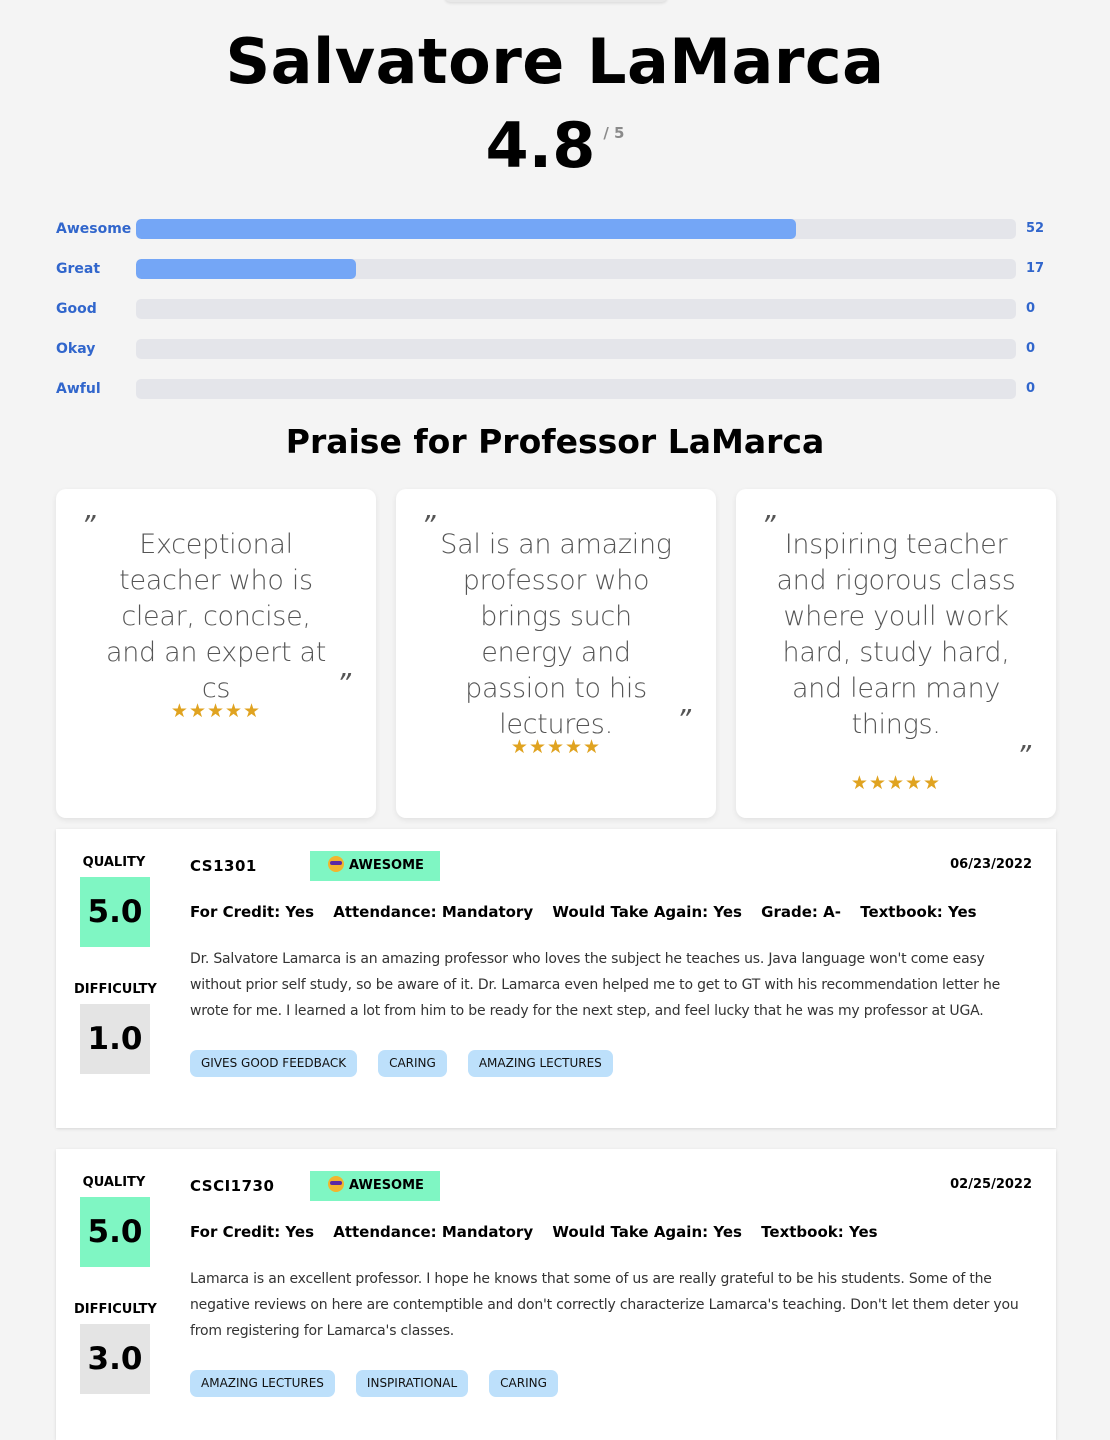 This screenshot has width=1110, height=1440. Describe the element at coordinates (94, 229) in the screenshot. I see `distribution-label: Awesome` at that location.